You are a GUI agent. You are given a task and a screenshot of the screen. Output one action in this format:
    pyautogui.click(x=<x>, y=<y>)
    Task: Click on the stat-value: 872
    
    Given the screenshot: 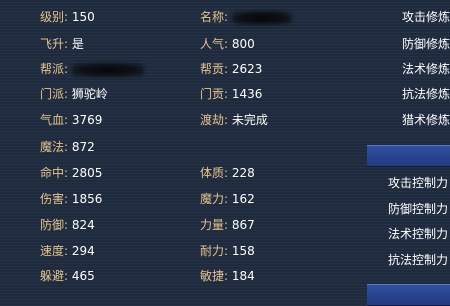 What is the action you would take?
    pyautogui.click(x=83, y=147)
    